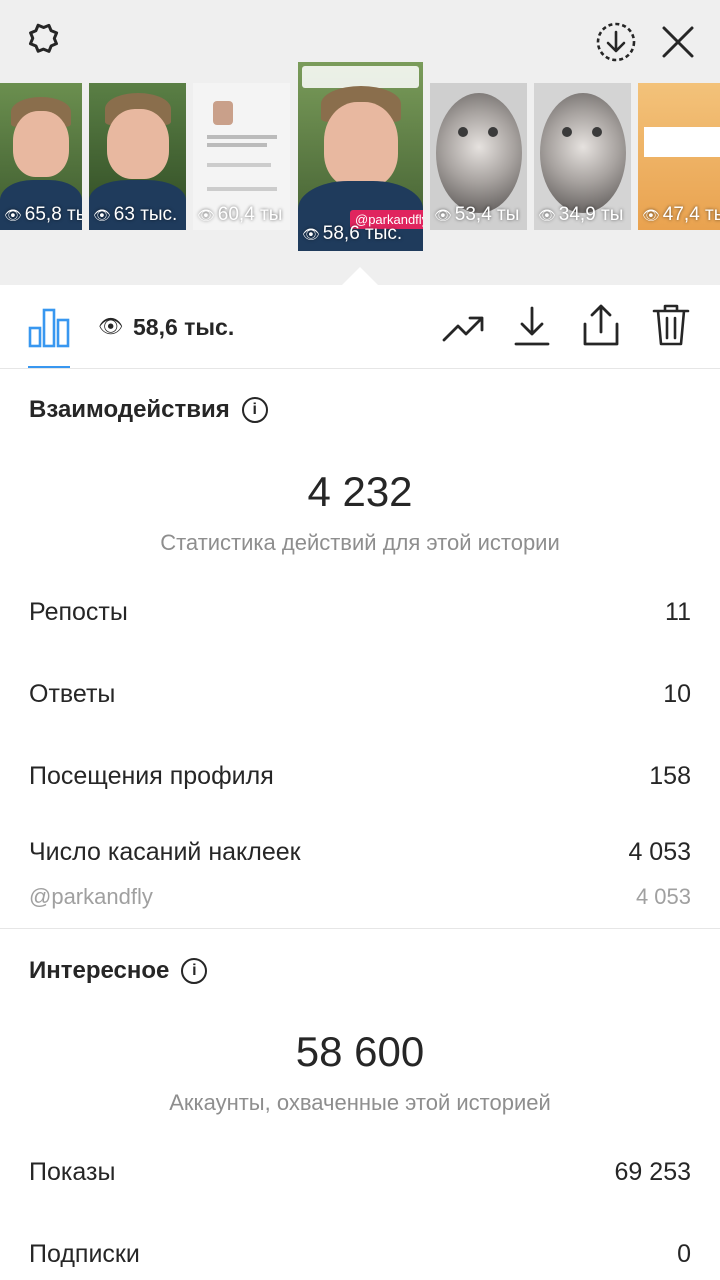 Image resolution: width=720 pixels, height=1280 pixels. What do you see at coordinates (137, 156) in the screenshot?
I see `story-thumbnail: 👁 63 тыс.` at bounding box center [137, 156].